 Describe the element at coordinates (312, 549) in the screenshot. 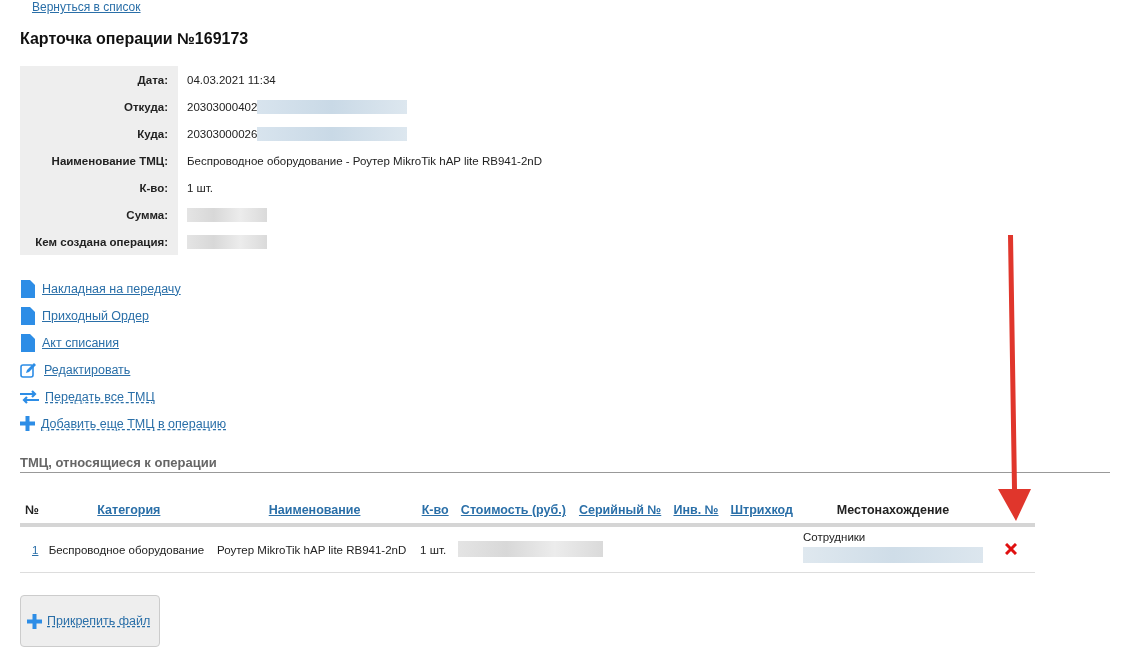

I see `table-cell: Роутер MikroTik hAP lite RB941-2nD` at that location.